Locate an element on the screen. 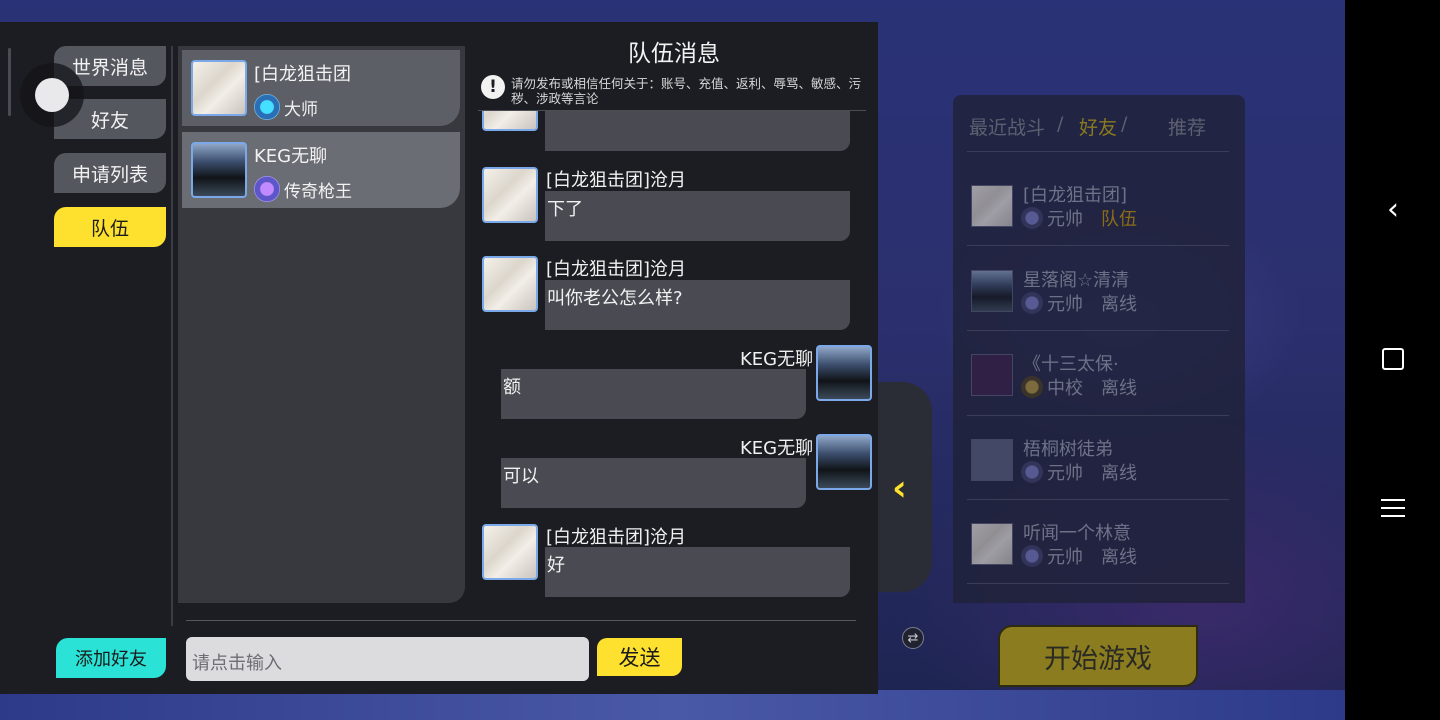 Image resolution: width=1440 pixels, height=720 pixels. home-icon is located at coordinates (1393, 359).